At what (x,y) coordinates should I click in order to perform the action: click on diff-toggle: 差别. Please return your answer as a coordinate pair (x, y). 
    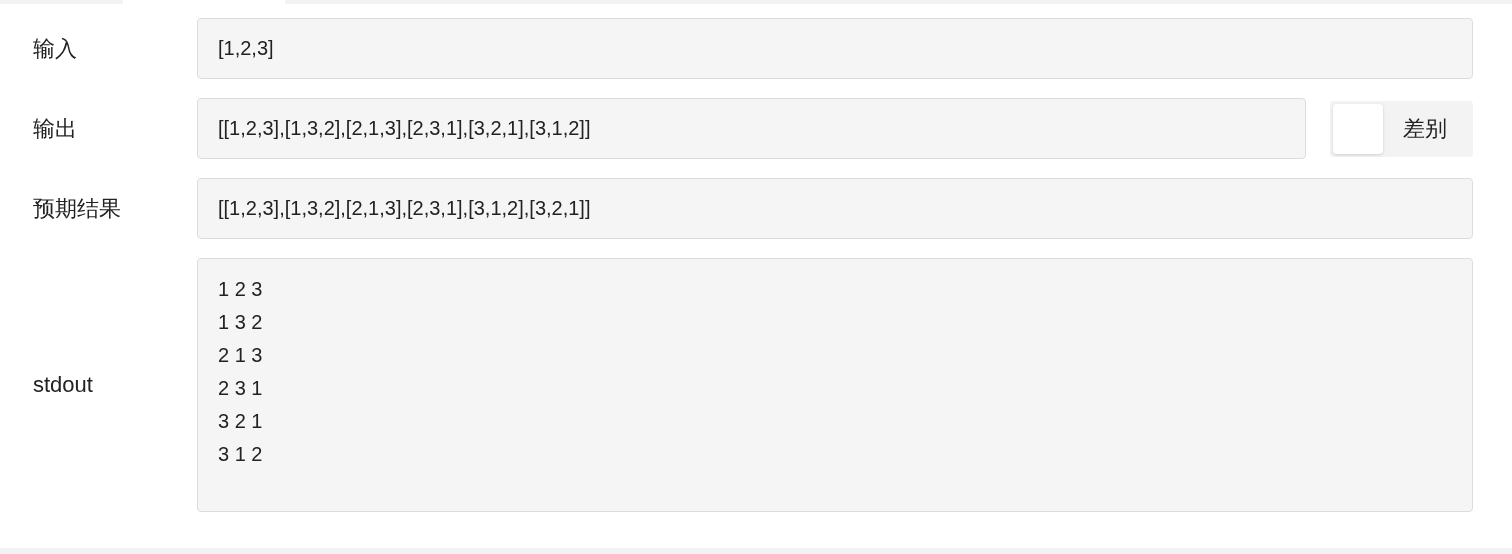
    Looking at the image, I should click on (1401, 128).